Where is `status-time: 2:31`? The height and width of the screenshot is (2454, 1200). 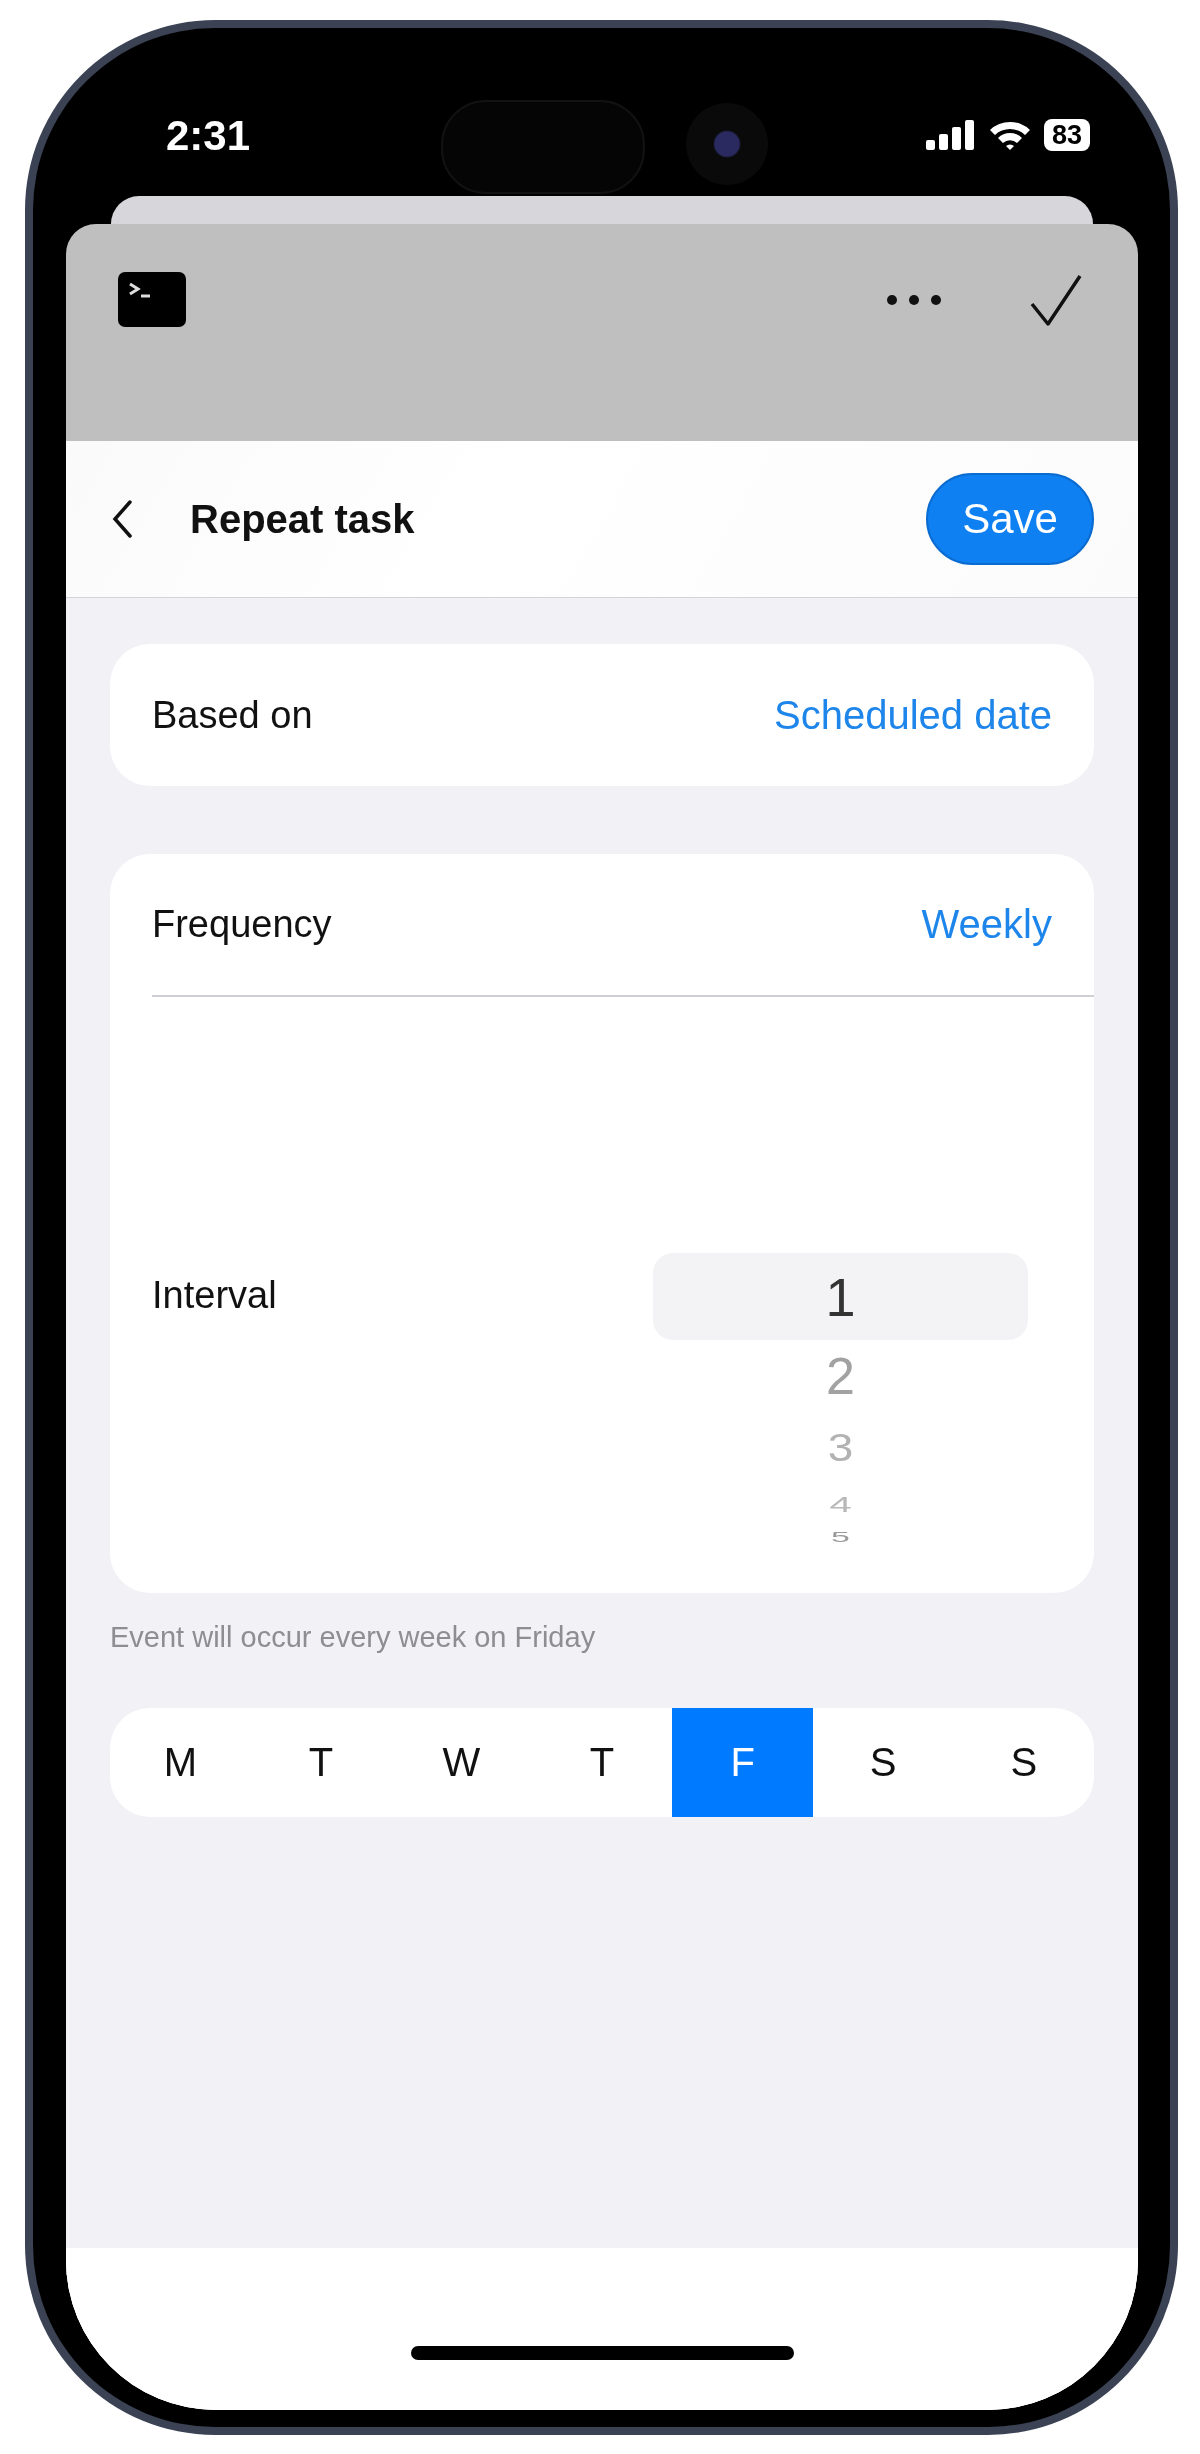 status-time: 2:31 is located at coordinates (208, 136).